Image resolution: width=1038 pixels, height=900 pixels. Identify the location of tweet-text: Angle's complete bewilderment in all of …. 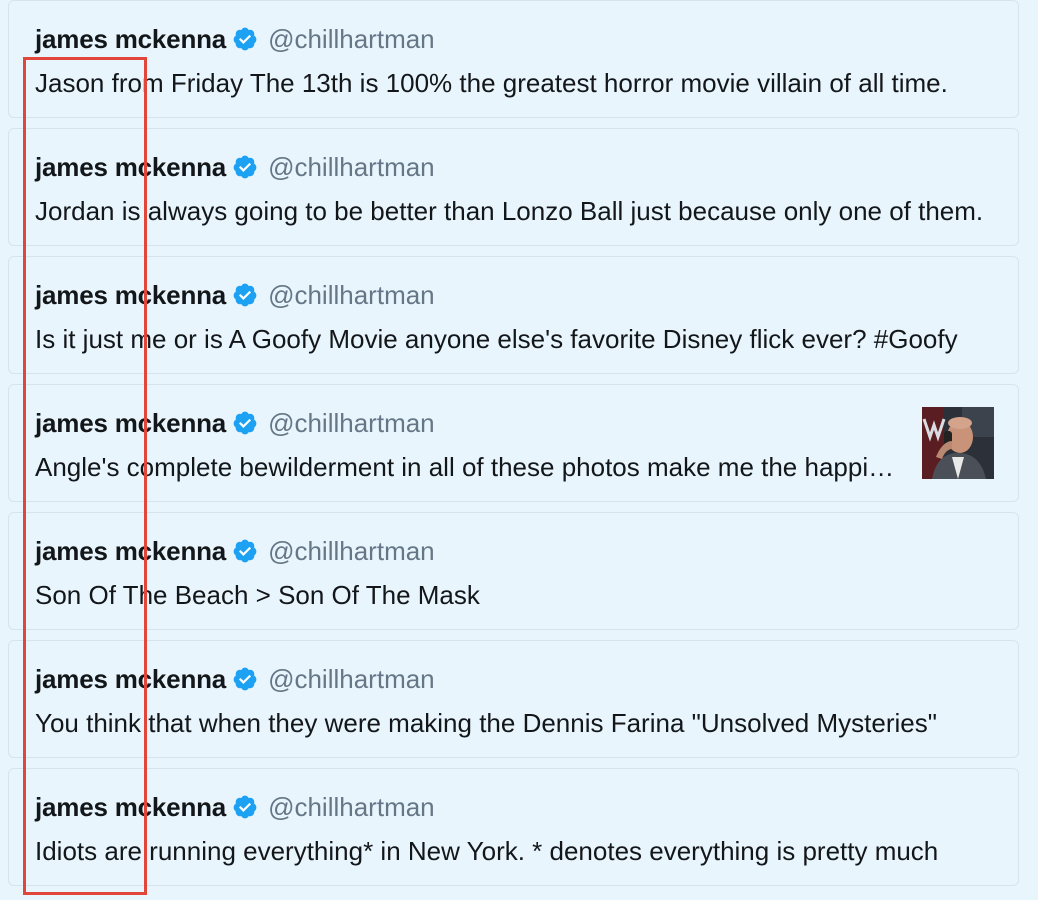
(468, 467).